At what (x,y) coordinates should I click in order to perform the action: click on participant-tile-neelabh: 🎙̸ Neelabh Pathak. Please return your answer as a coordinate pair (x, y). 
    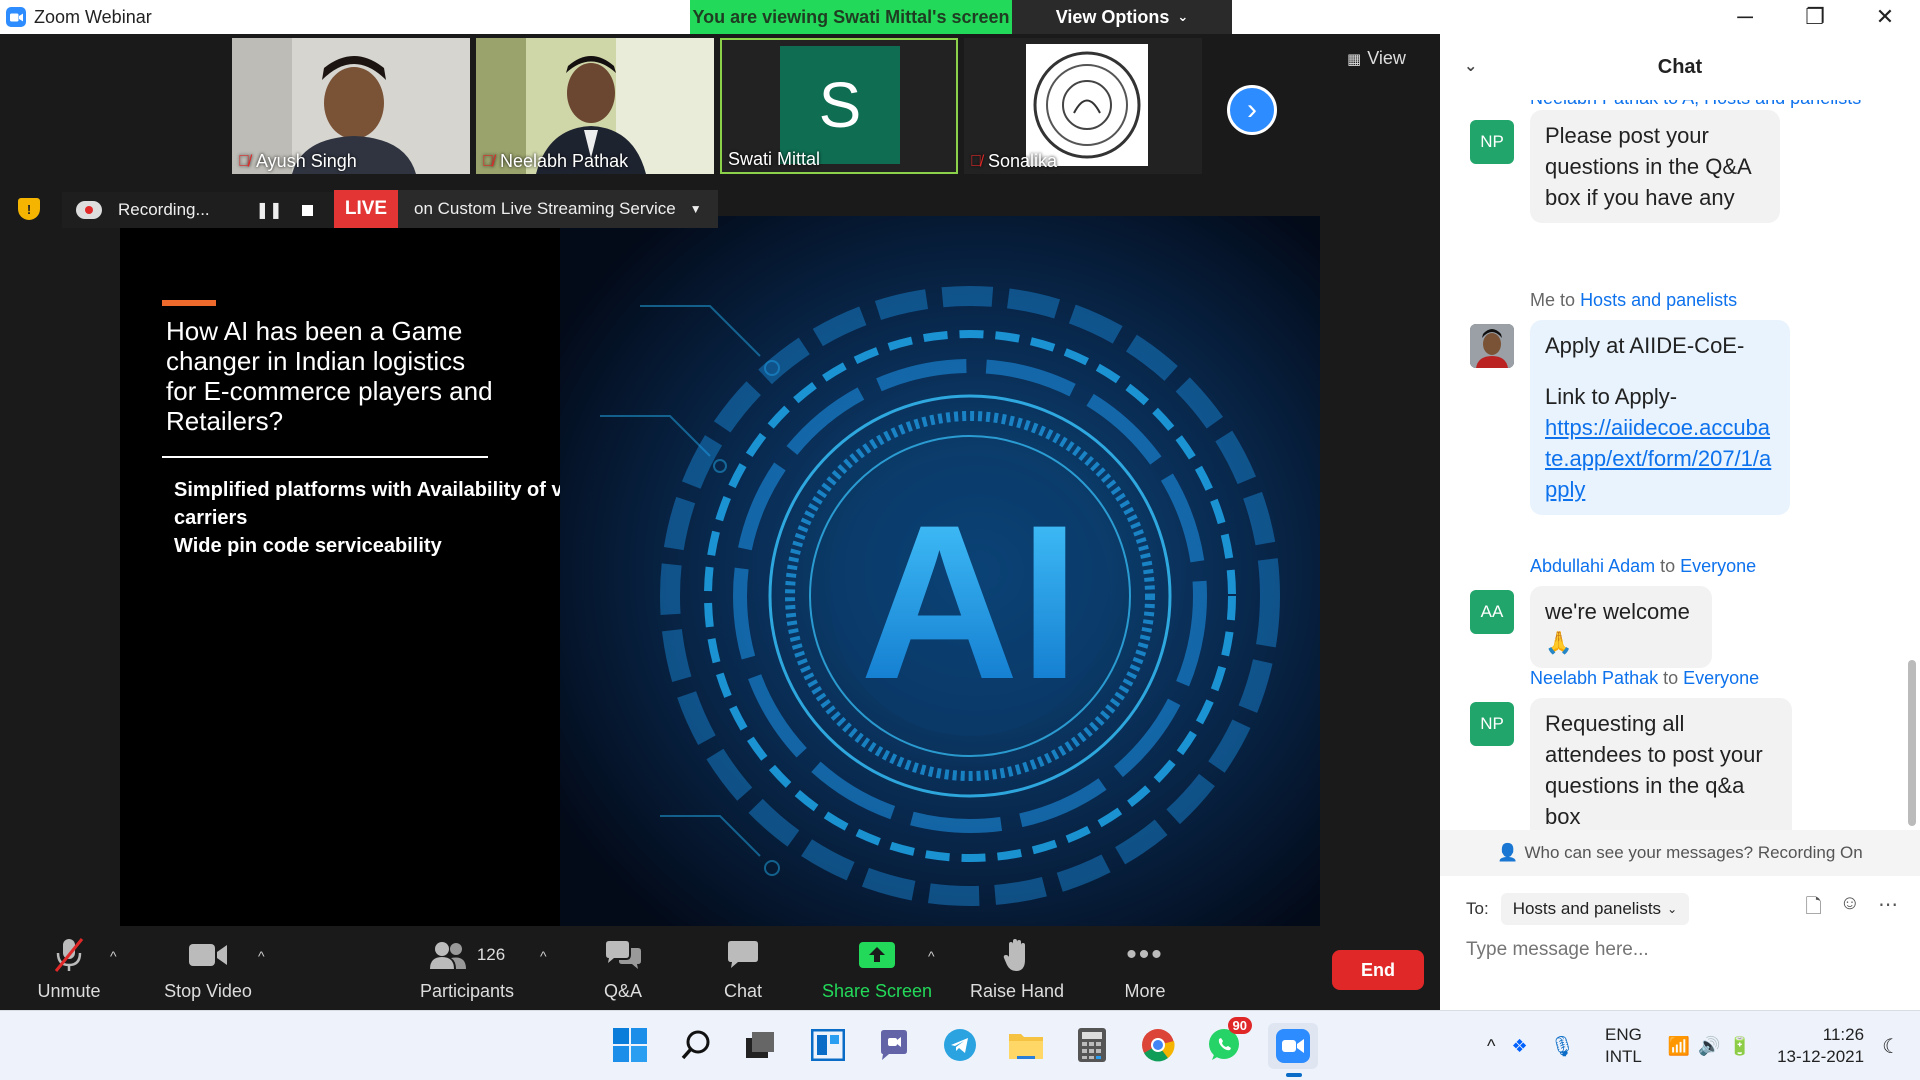
    Looking at the image, I should click on (595, 106).